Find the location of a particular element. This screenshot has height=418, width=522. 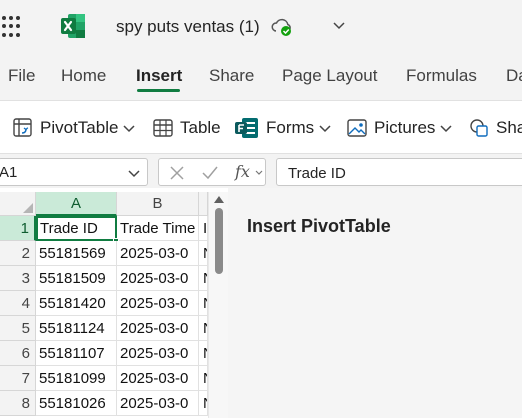

pictures-chevron-icon is located at coordinates (446, 129).